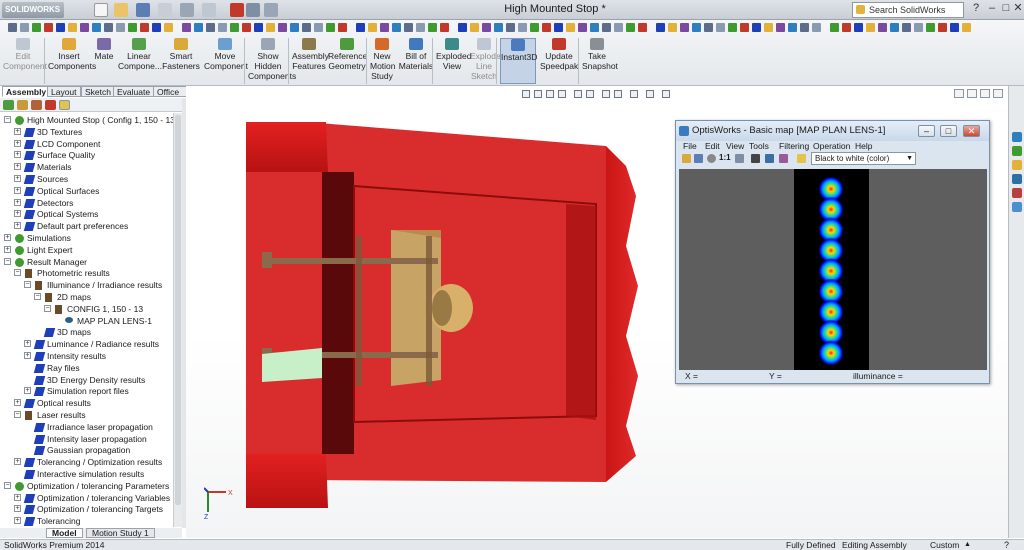 Image resolution: width=1024 pixels, height=550 pixels. I want to click on tree-item: + Intensity results, so click(86, 356).